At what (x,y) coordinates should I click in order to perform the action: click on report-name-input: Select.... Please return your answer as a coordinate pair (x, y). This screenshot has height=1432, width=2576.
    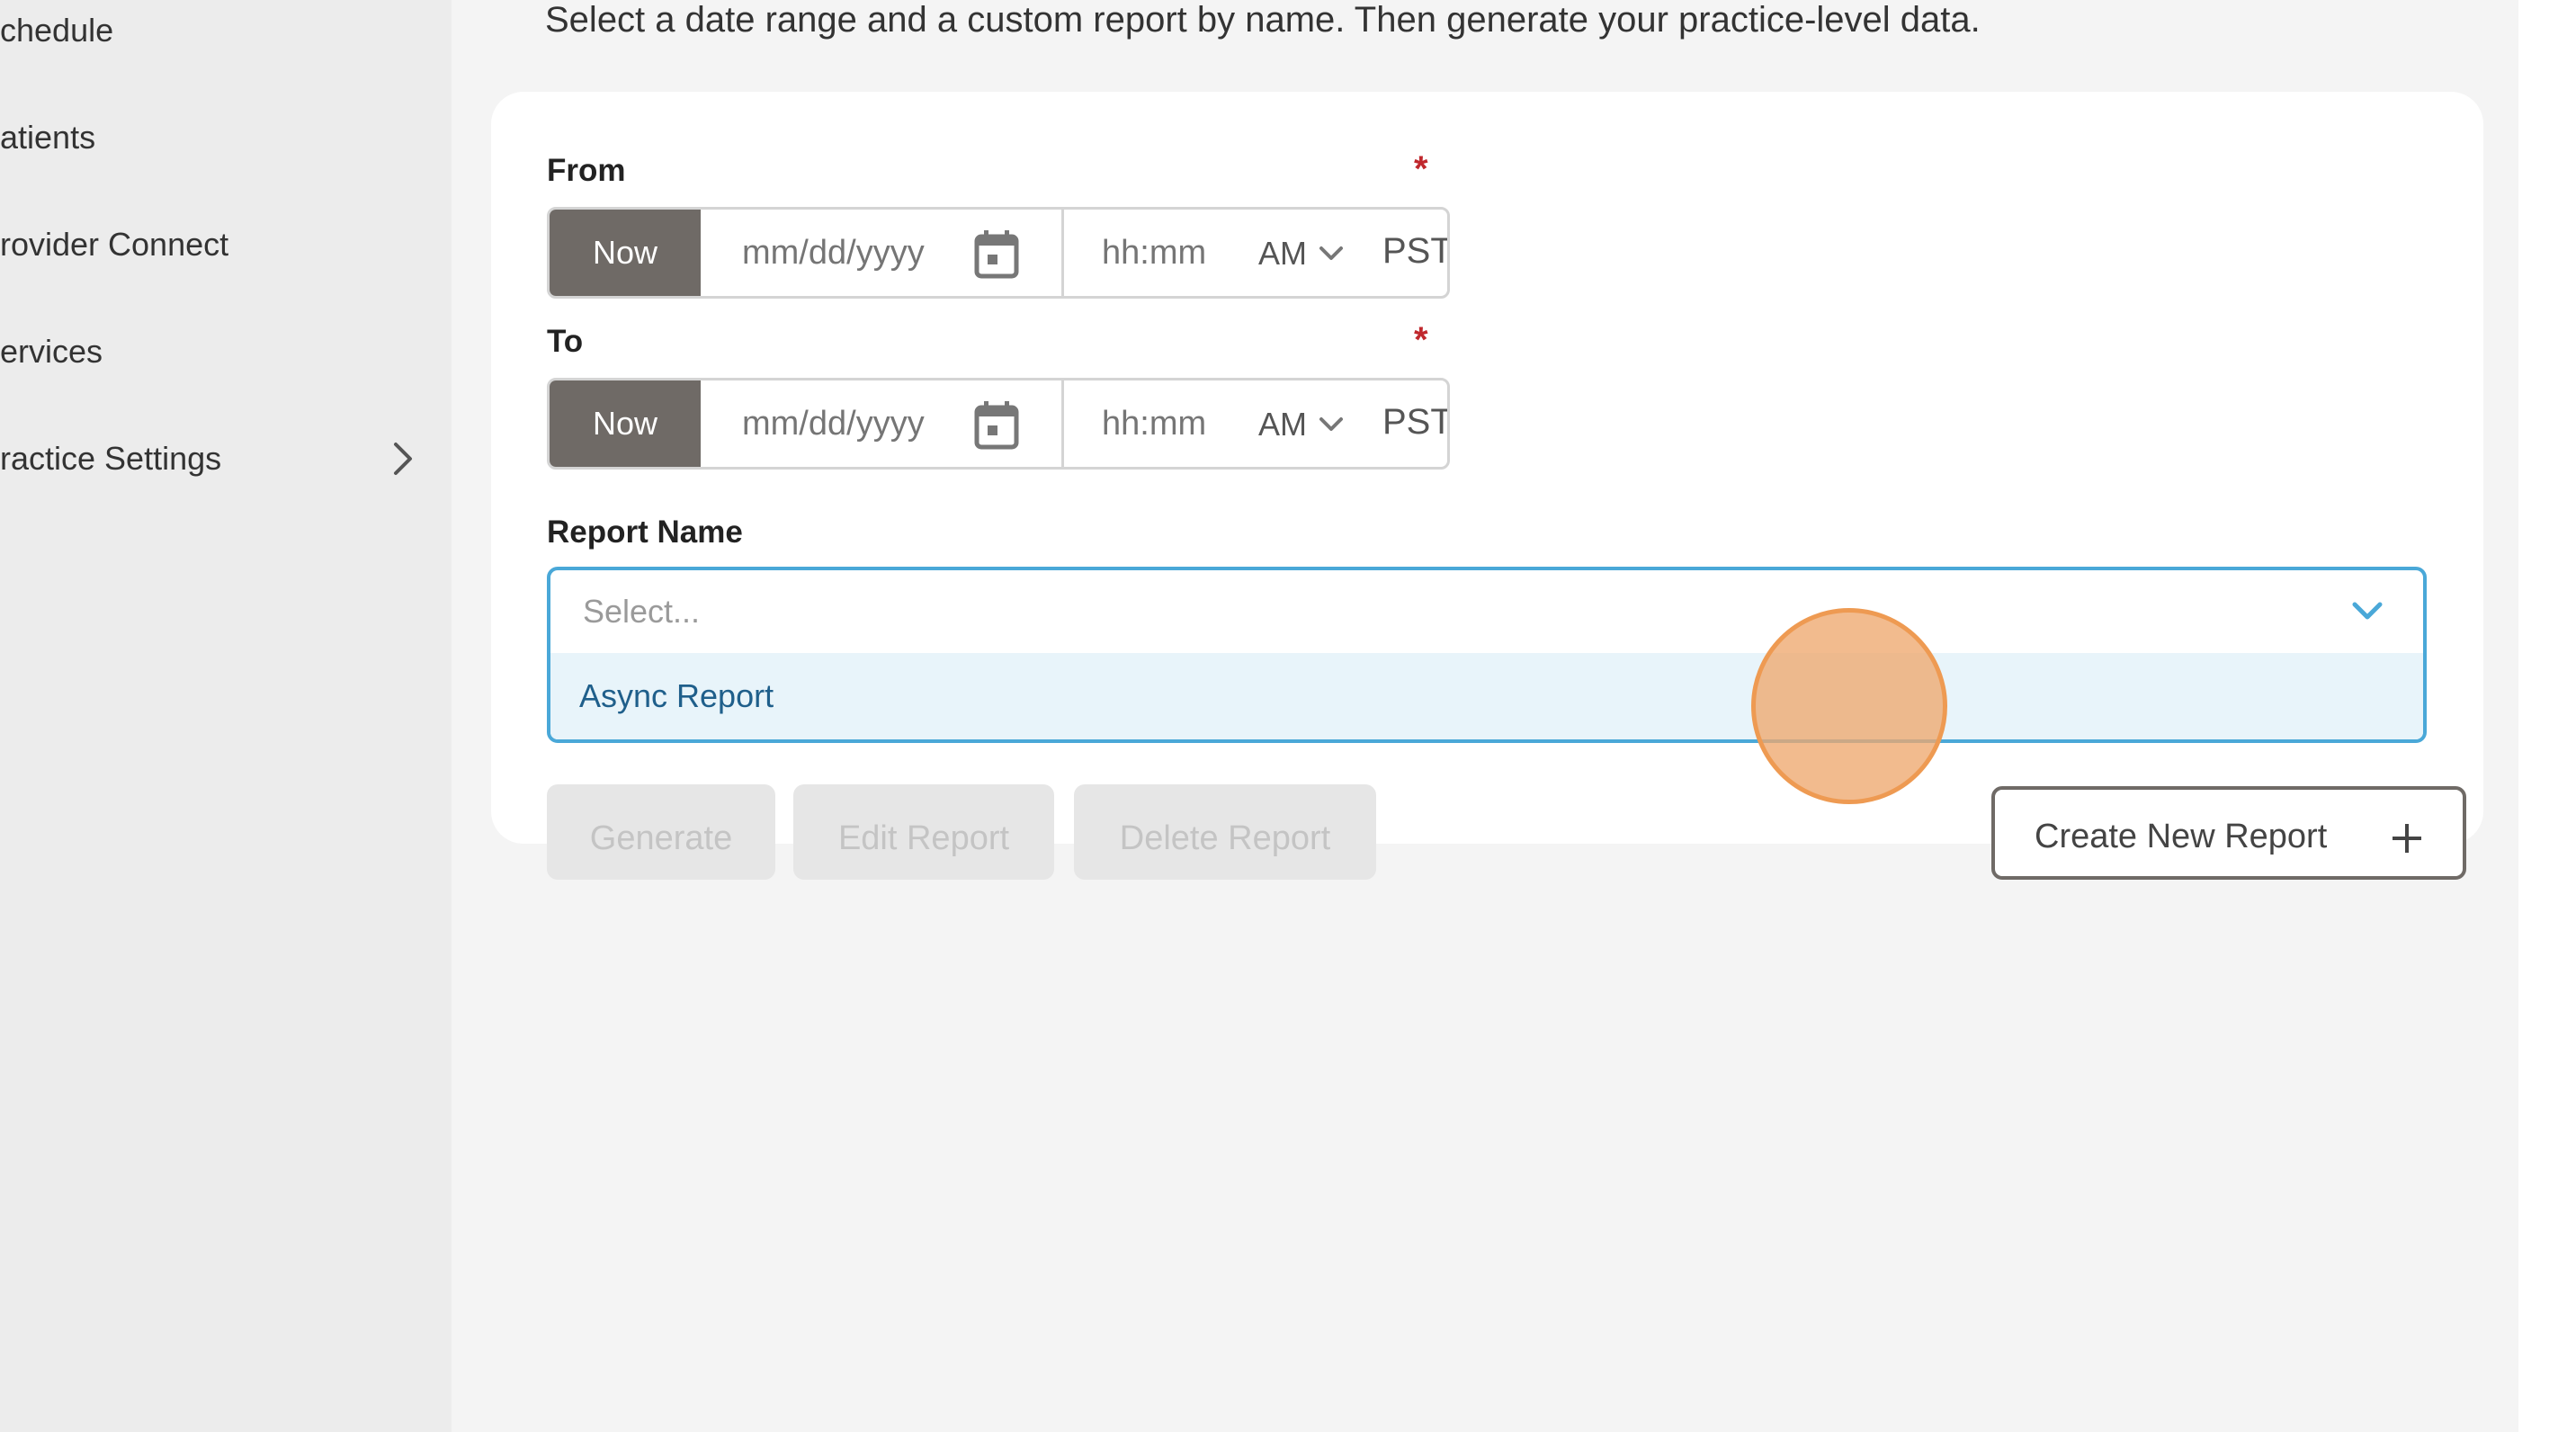
    Looking at the image, I should click on (1486, 612).